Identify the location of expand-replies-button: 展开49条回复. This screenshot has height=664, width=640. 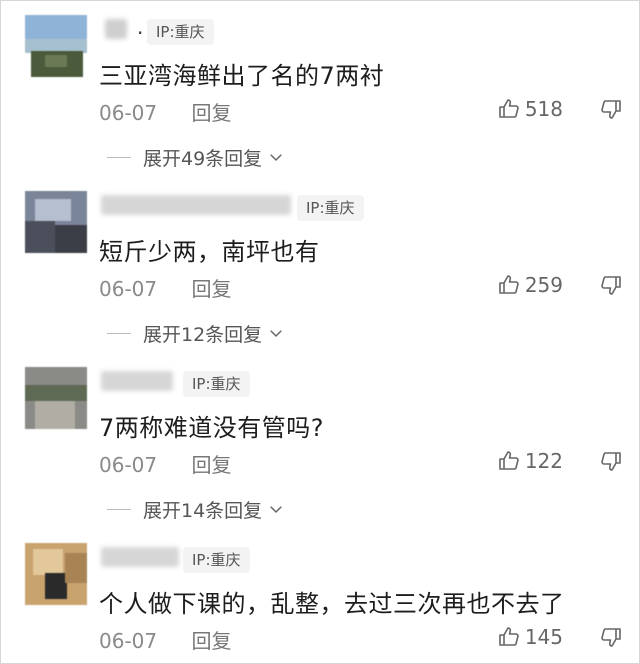
(196, 157).